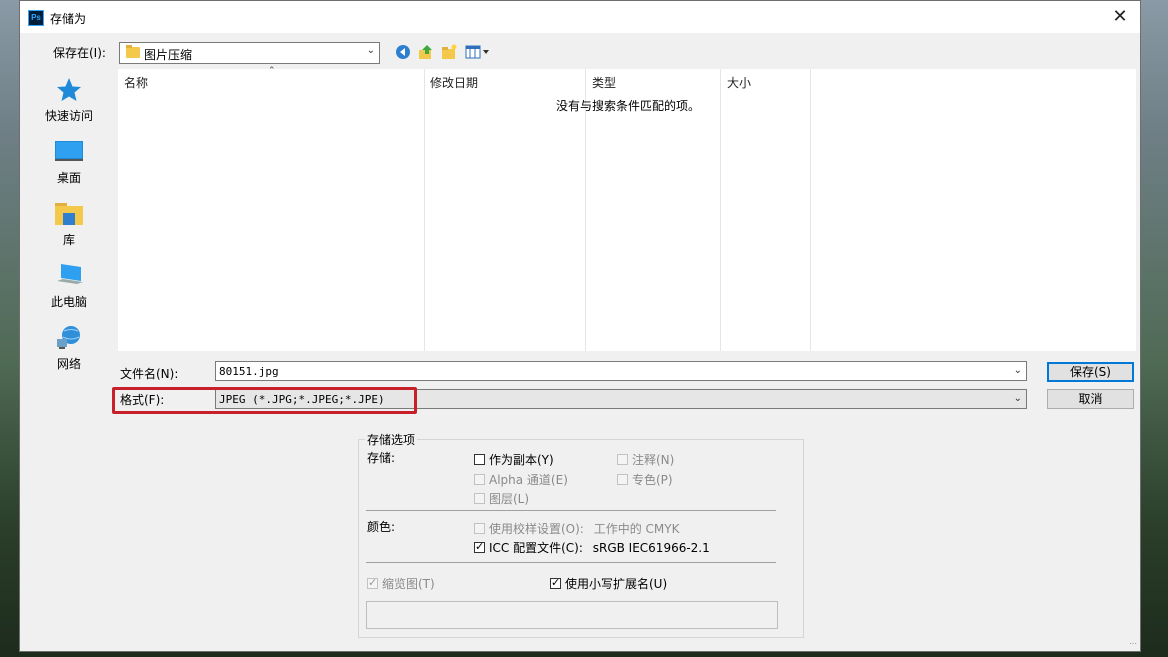 The image size is (1168, 657). I want to click on filename-label: 文件名(N):, so click(149, 374).